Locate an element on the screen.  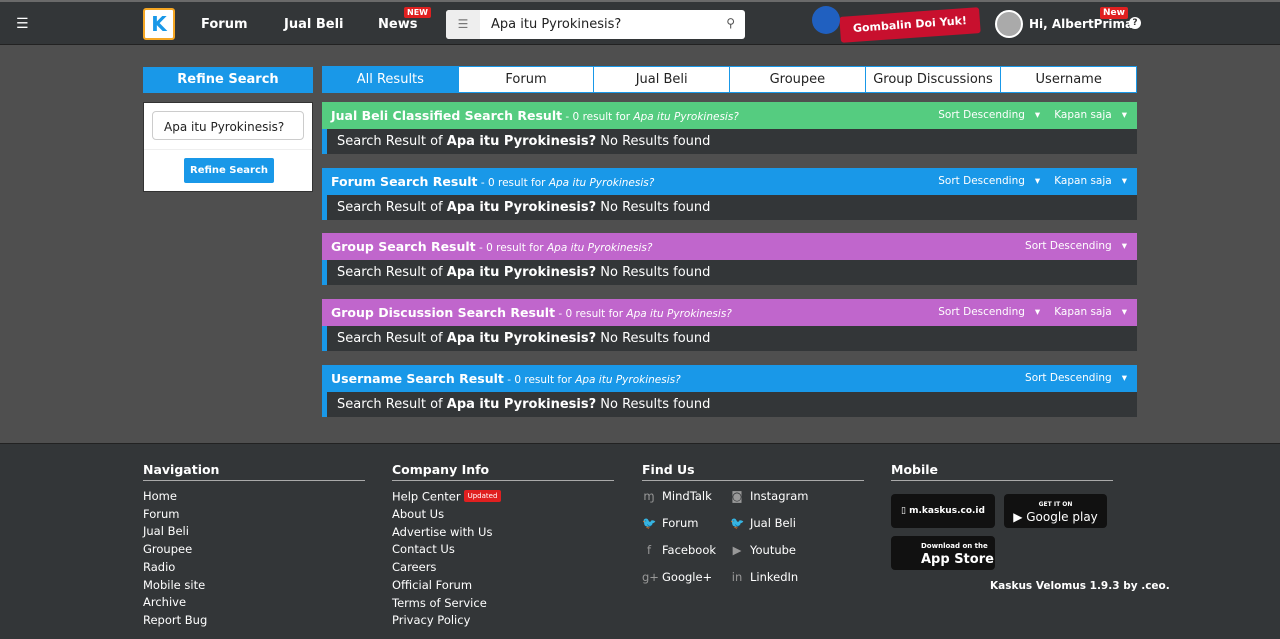
footer-link: Home is located at coordinates (254, 497).